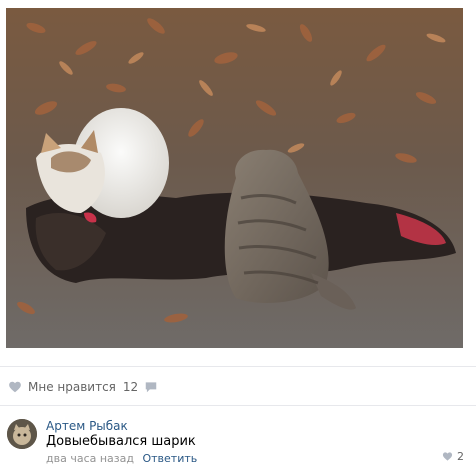  I want to click on comment-meta: два часа назад Ответить, so click(121, 458).